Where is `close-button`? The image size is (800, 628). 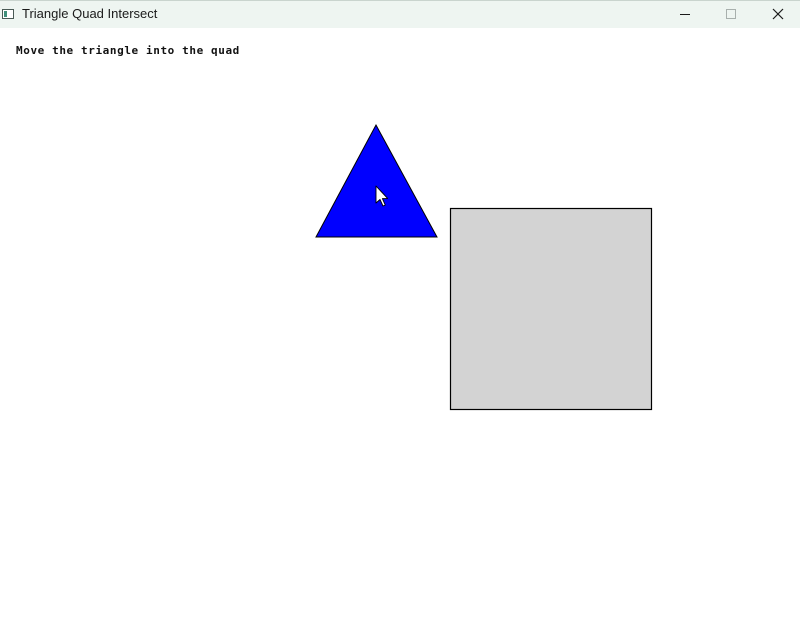
close-button is located at coordinates (777, 15).